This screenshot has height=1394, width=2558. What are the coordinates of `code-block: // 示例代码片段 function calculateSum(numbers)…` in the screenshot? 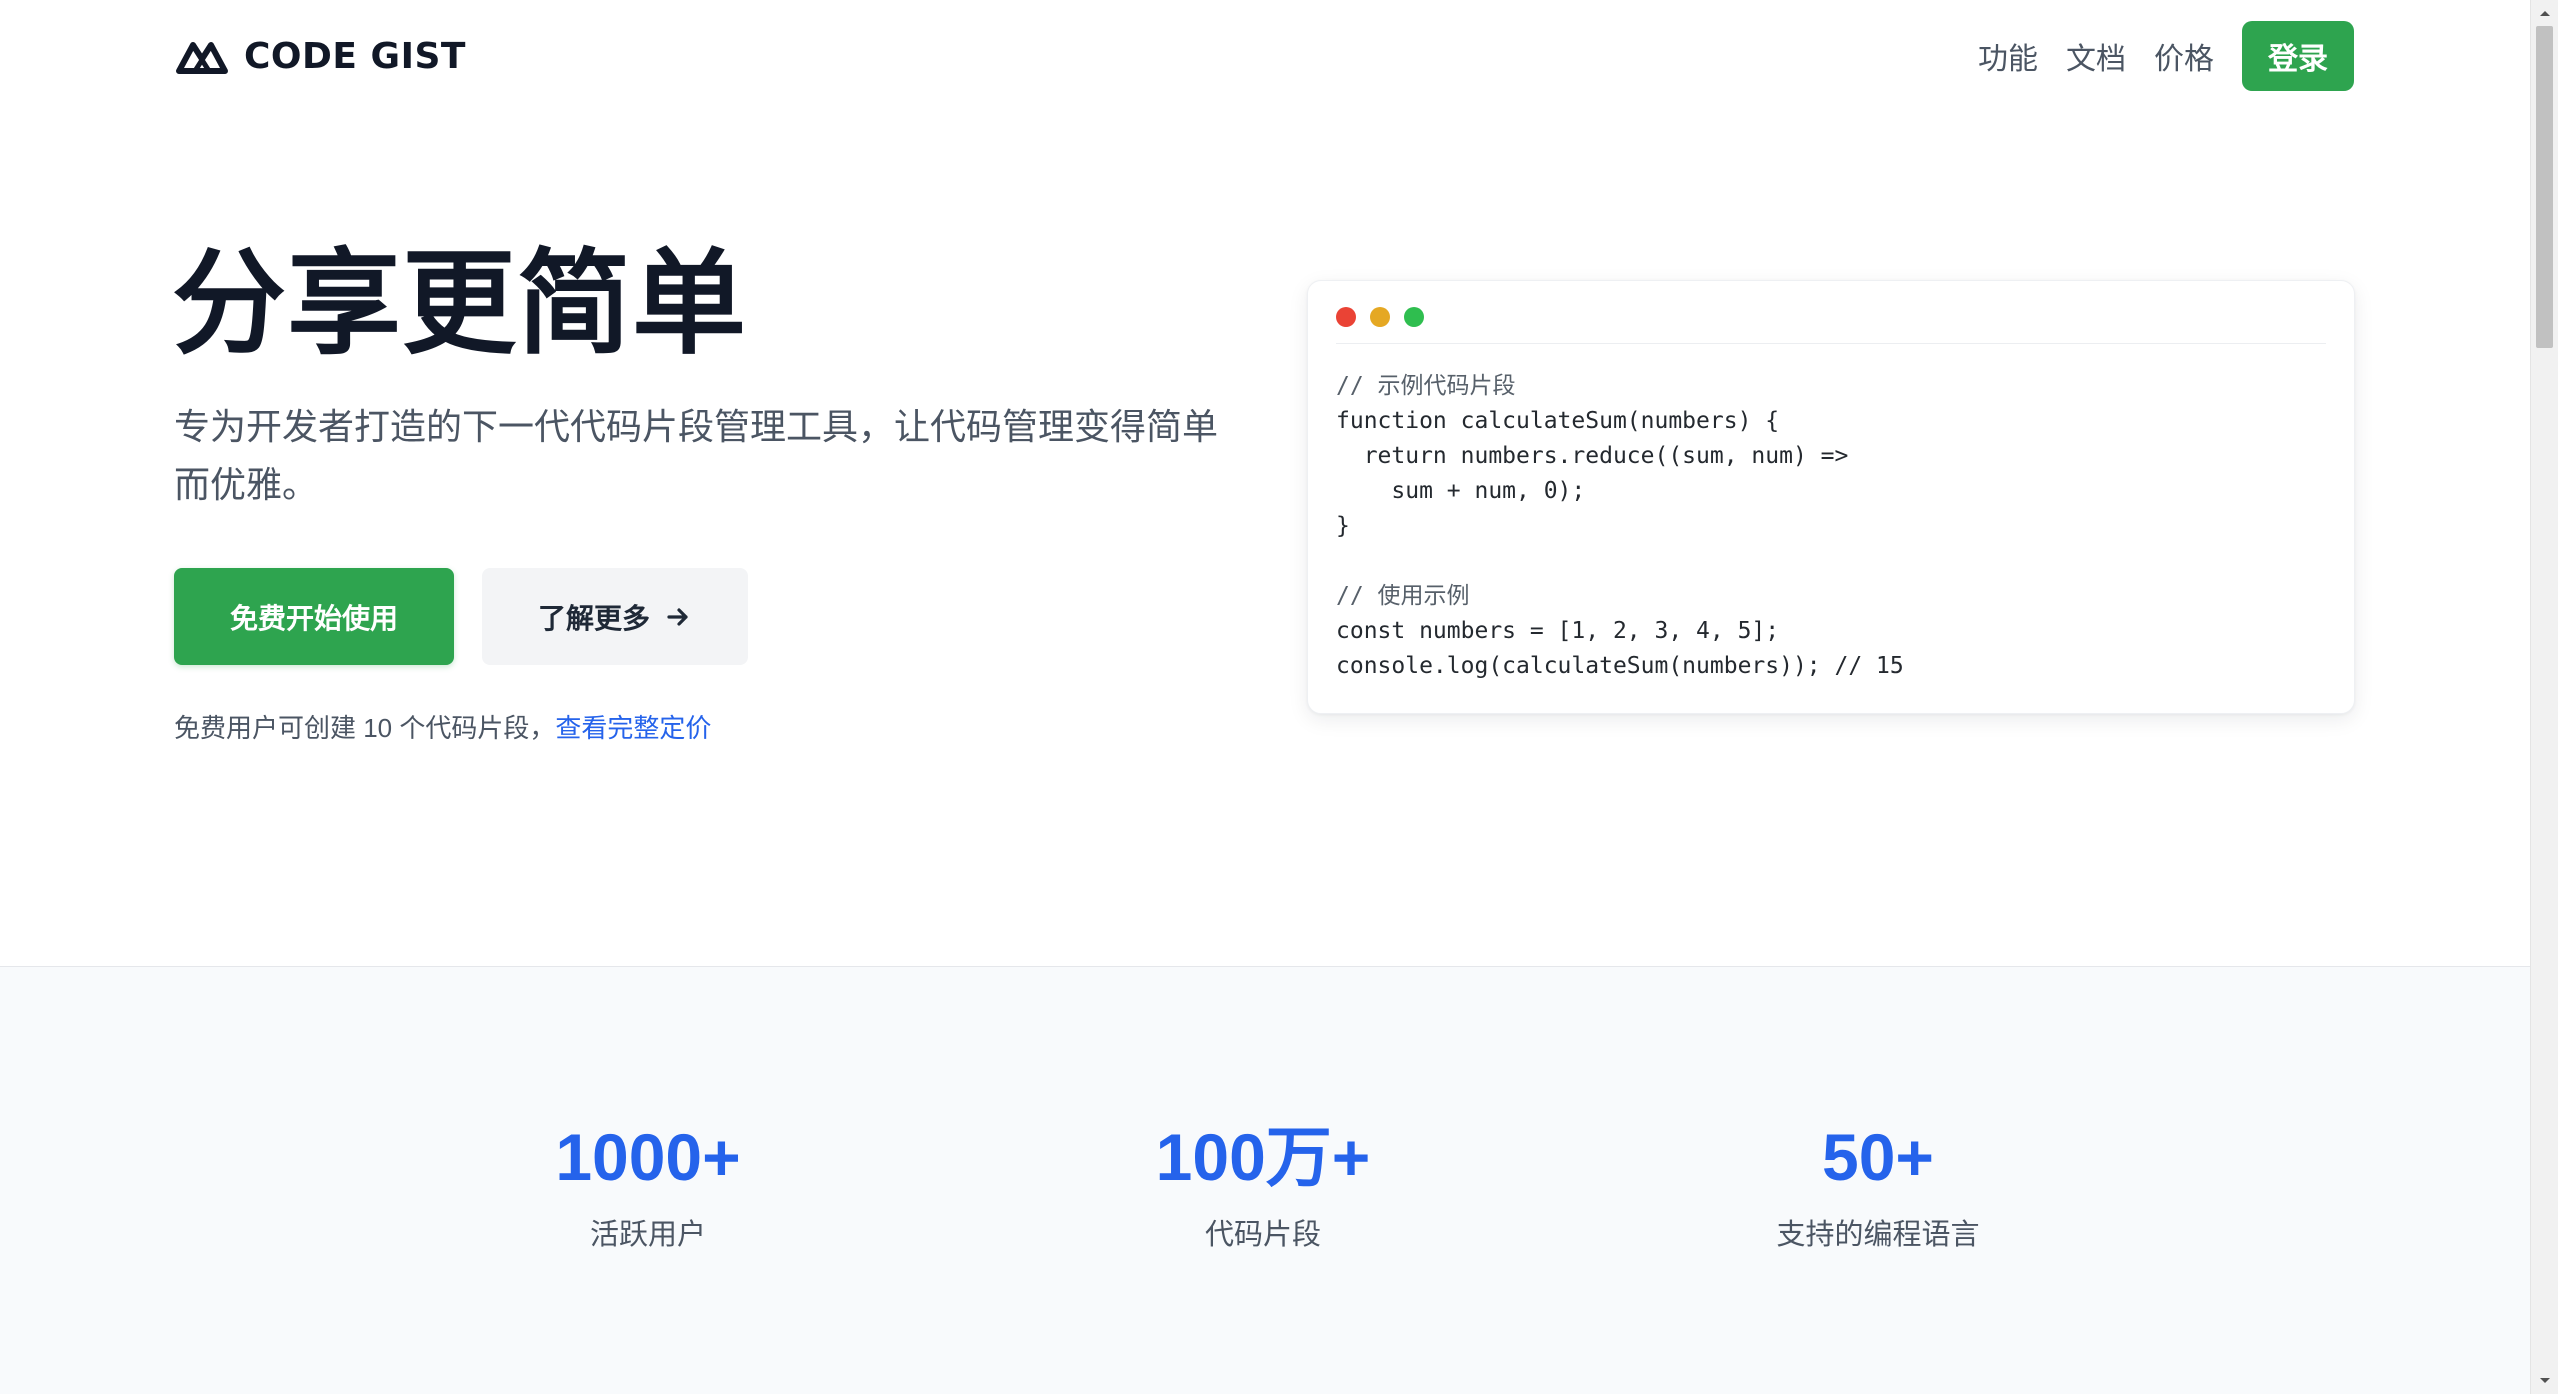 It's located at (1620, 526).